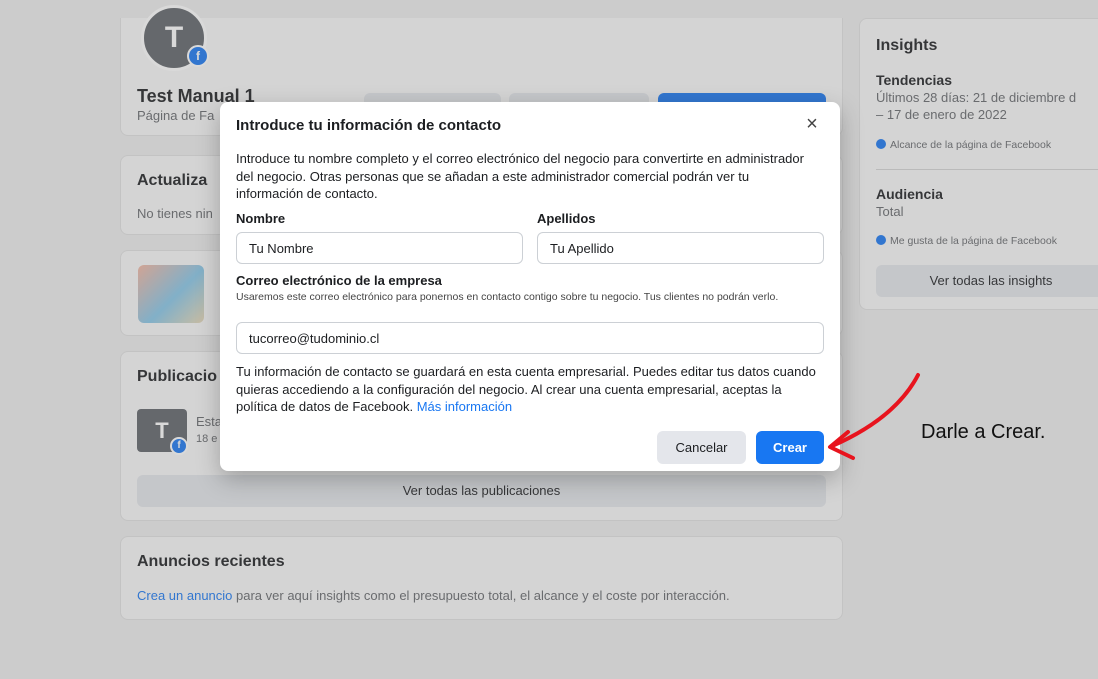 The width and height of the screenshot is (1098, 679). I want to click on annotation-arrow-icon, so click(874, 416).